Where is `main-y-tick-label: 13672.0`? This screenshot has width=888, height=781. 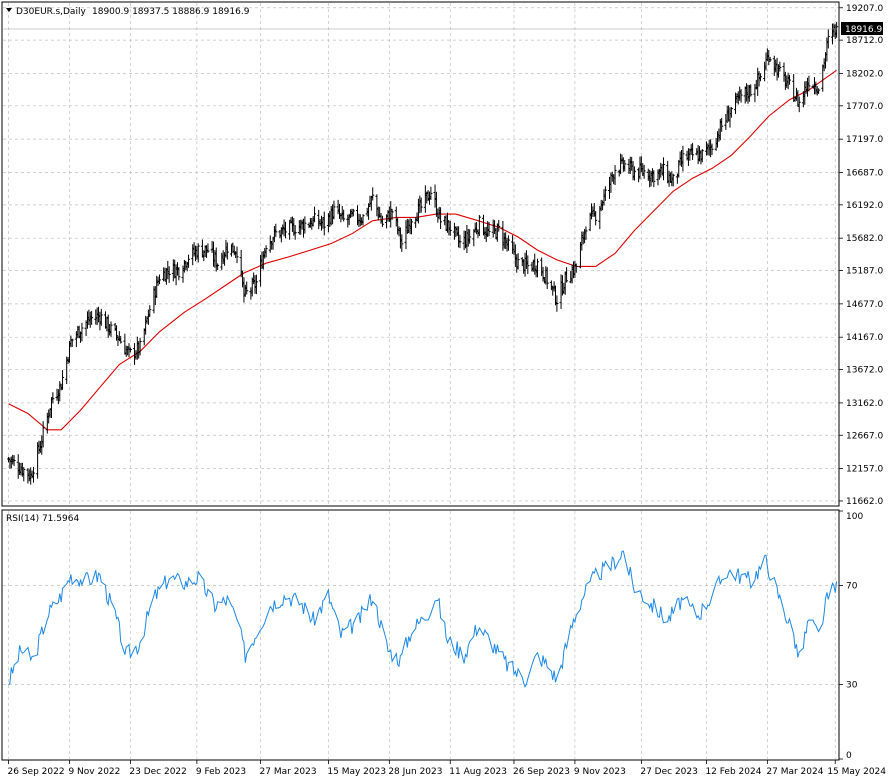 main-y-tick-label: 13672.0 is located at coordinates (864, 371).